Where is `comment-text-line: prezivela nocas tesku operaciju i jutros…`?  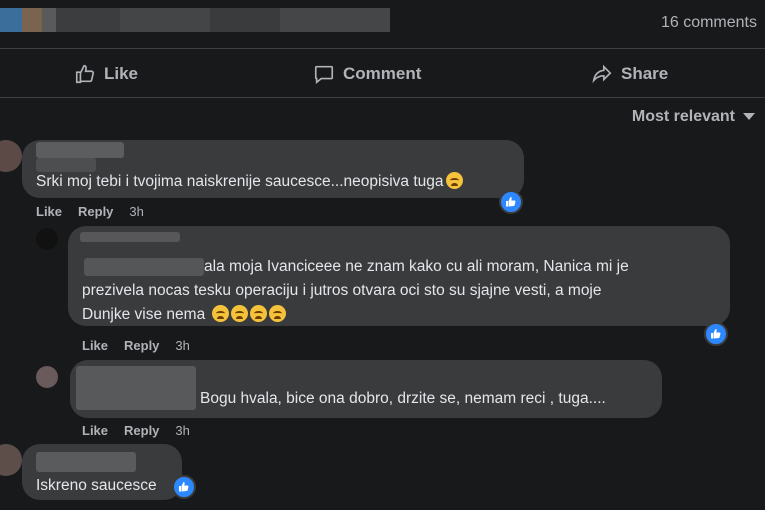 comment-text-line: prezivela nocas tesku operaciju i jutros… is located at coordinates (342, 290).